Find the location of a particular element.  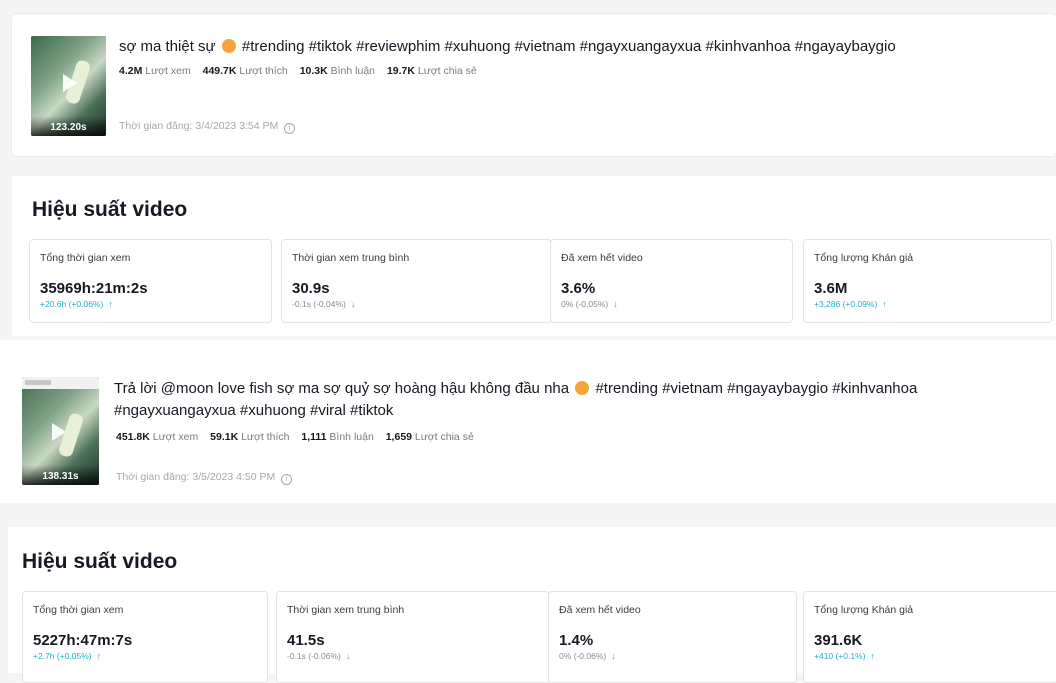

metric-delta-text: +410 (+0.1%) is located at coordinates (840, 656).